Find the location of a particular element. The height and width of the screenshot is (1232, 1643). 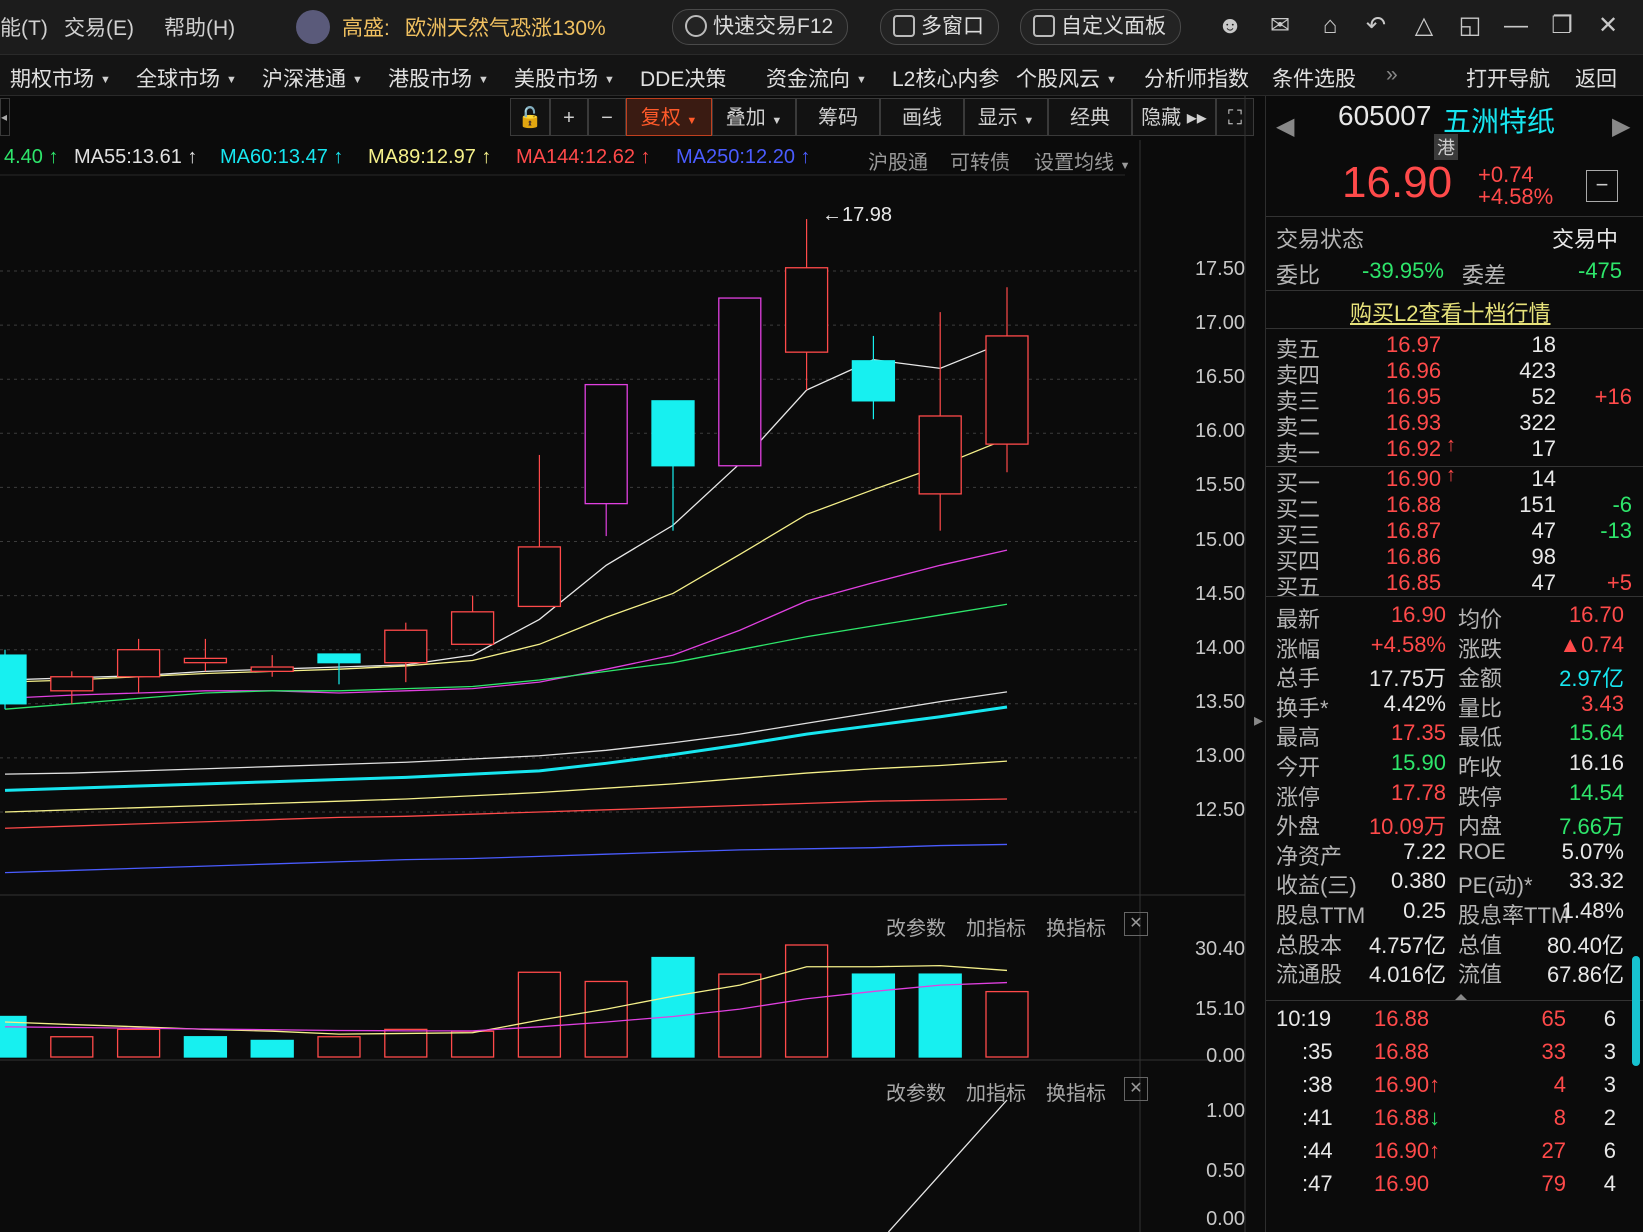

sell-order-row: 卖一 16.92 ↑ 17 is located at coordinates (1454, 450).